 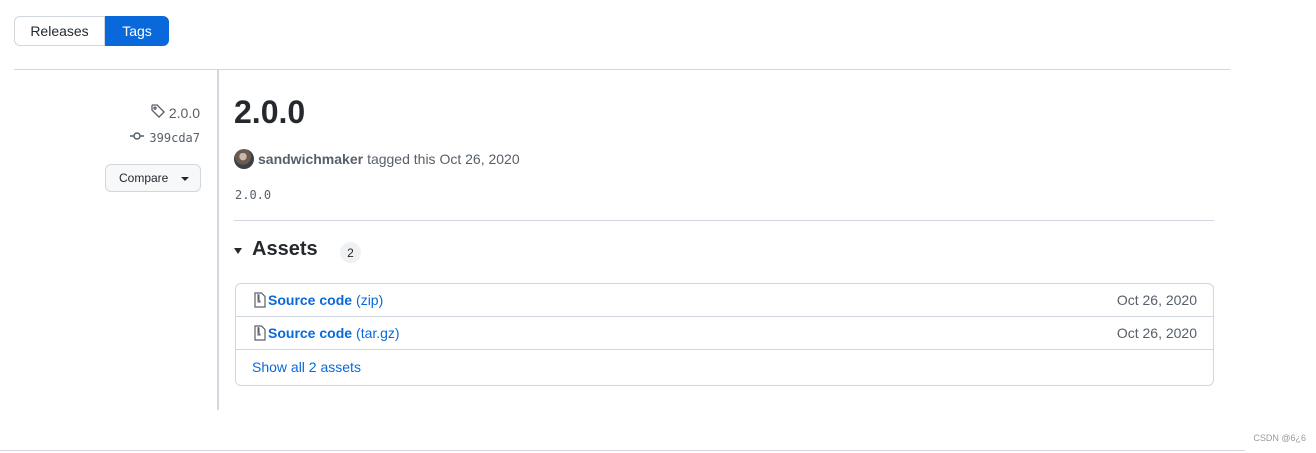 I want to click on sidebar-commit-label: 399cda7, so click(x=174, y=137).